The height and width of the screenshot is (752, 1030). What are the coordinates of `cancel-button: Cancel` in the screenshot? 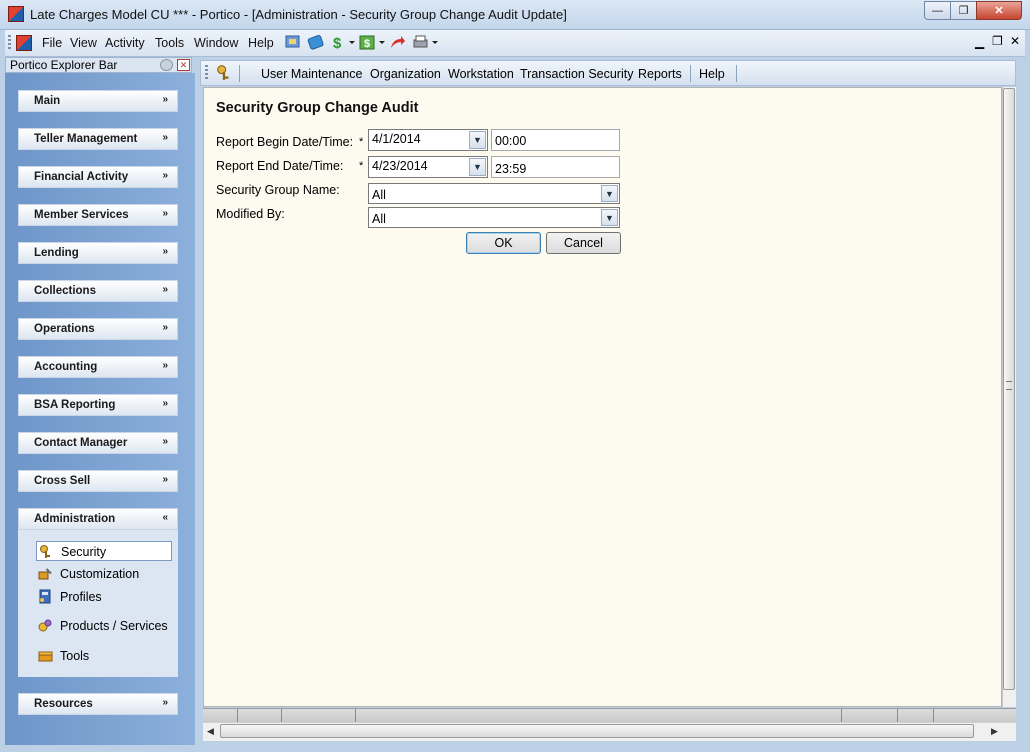 It's located at (583, 243).